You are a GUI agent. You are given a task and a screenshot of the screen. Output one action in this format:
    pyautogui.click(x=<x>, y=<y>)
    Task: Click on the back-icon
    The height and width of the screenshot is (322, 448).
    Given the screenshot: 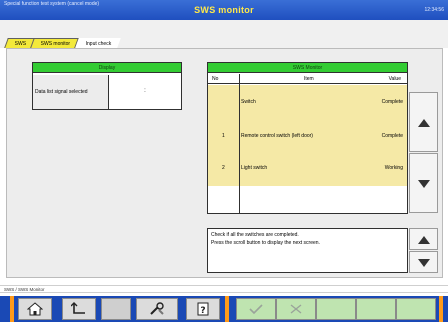 What is the action you would take?
    pyautogui.click(x=78, y=308)
    